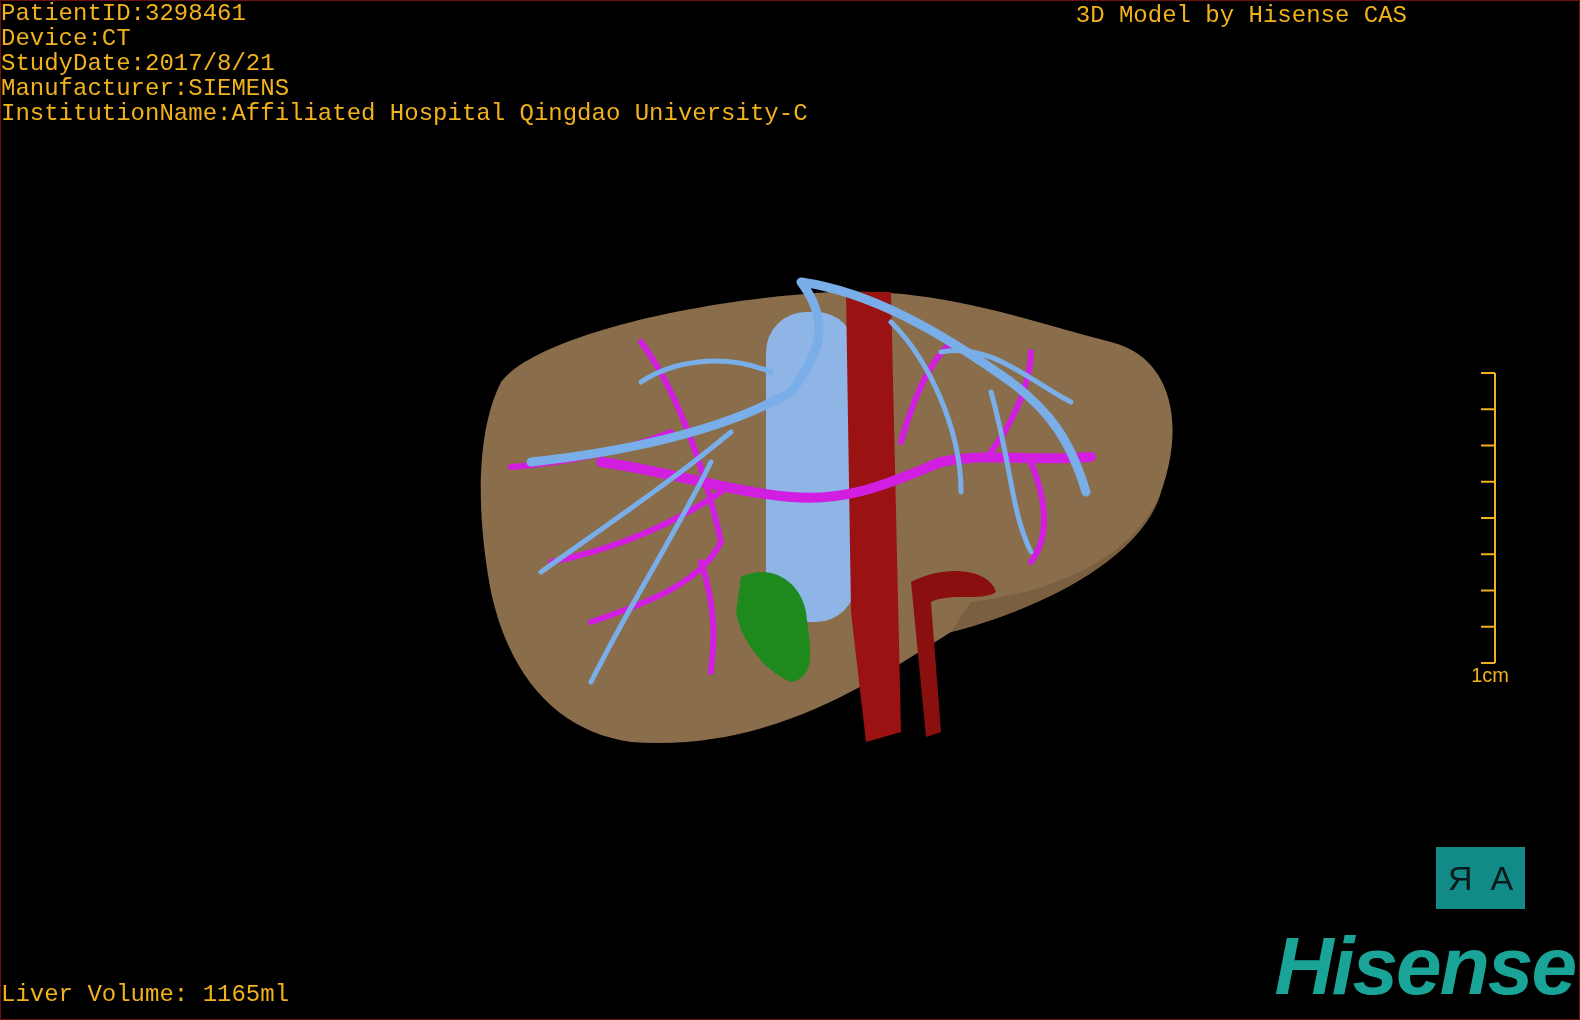 The height and width of the screenshot is (1020, 1580). What do you see at coordinates (1480, 878) in the screenshot?
I see `orientation-marker: Я A` at bounding box center [1480, 878].